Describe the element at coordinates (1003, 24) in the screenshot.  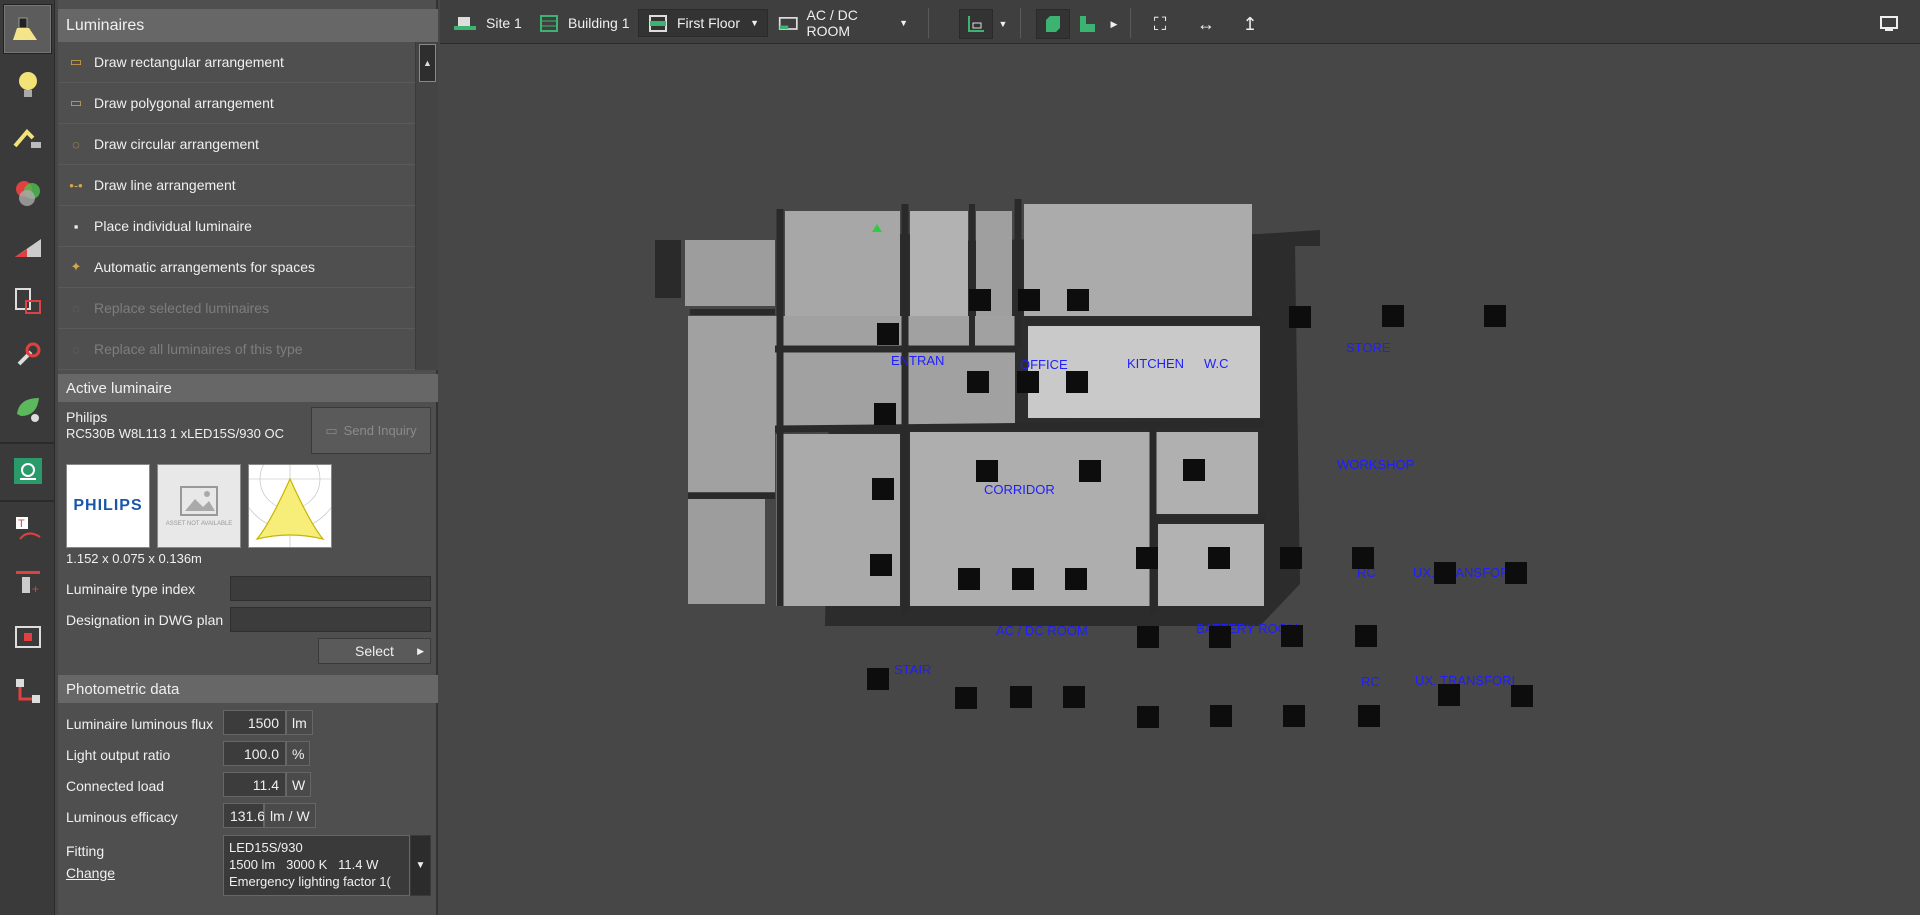
I see `view-dropdown-chevron-icon: ▼` at that location.